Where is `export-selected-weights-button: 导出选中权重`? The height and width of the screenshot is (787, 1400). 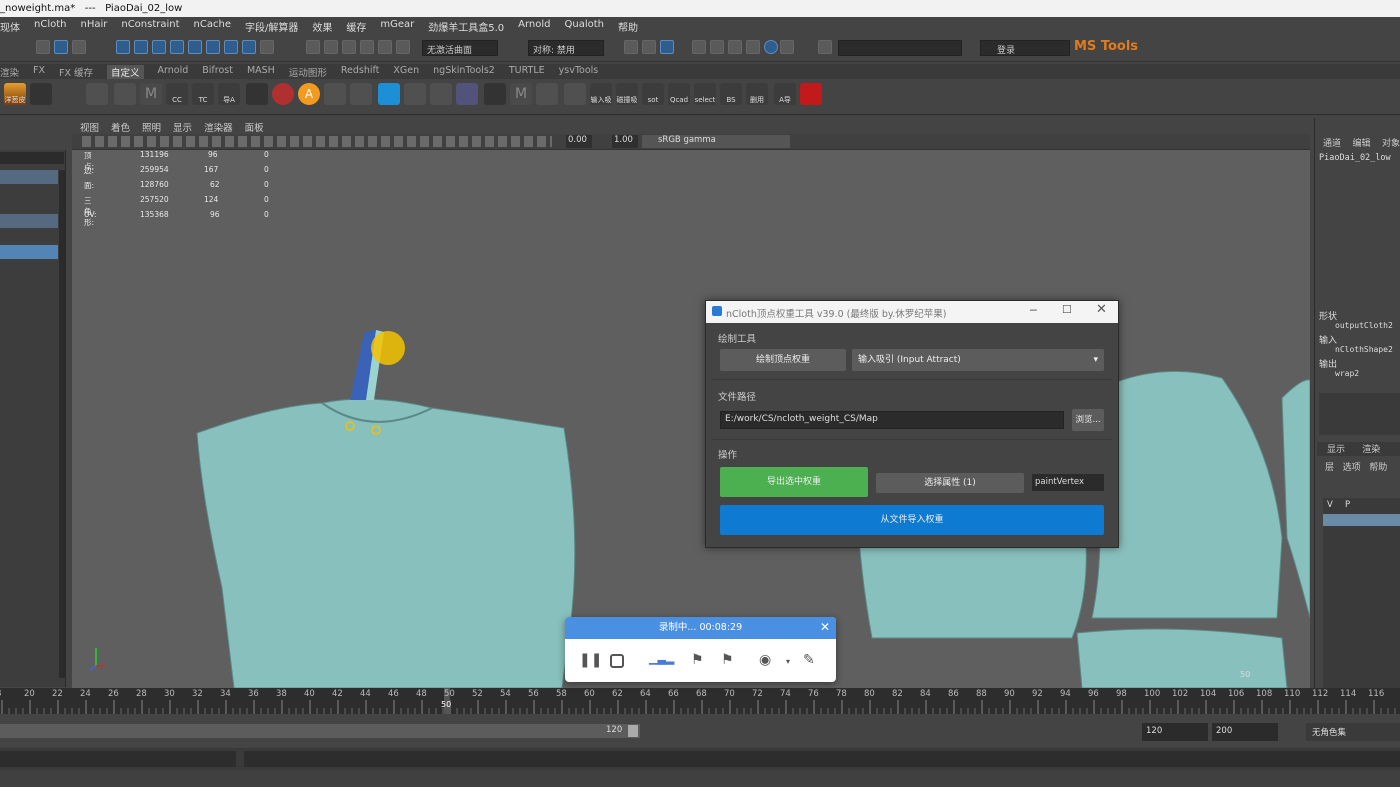
export-selected-weights-button: 导出选中权重 is located at coordinates (794, 482).